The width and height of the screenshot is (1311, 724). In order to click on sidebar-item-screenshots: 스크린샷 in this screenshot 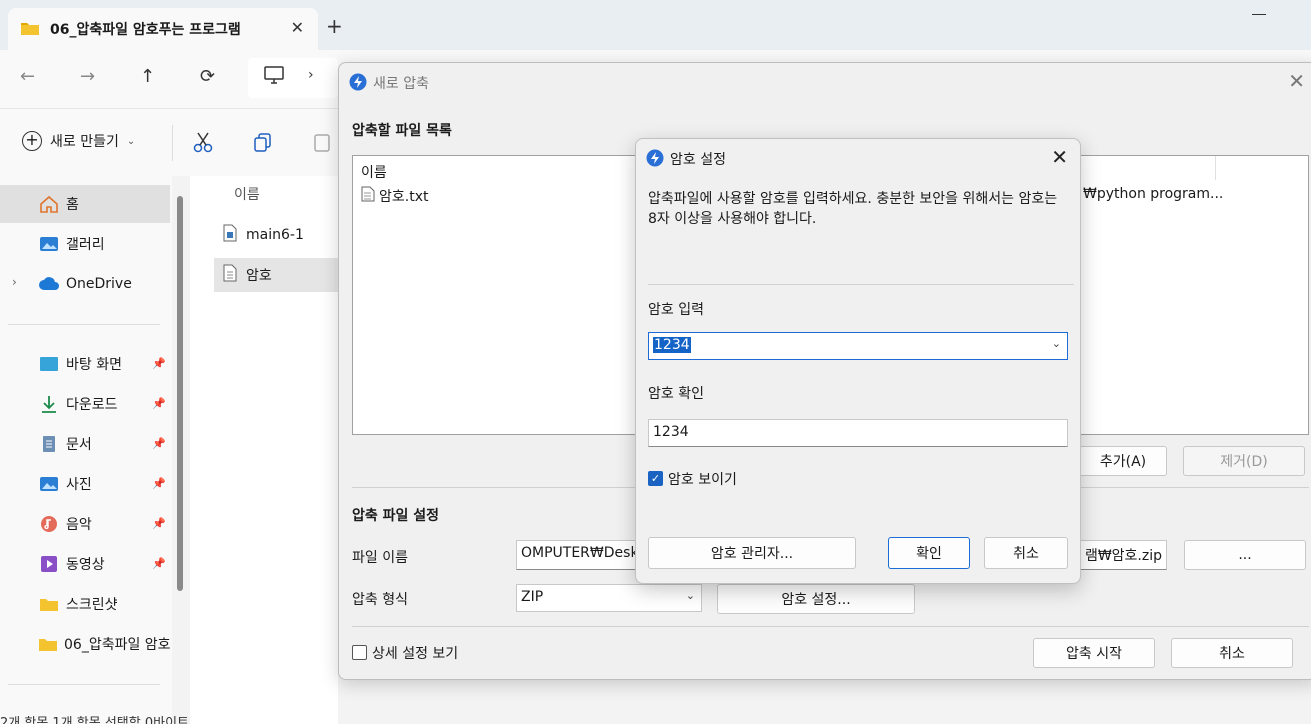, I will do `click(85, 604)`.